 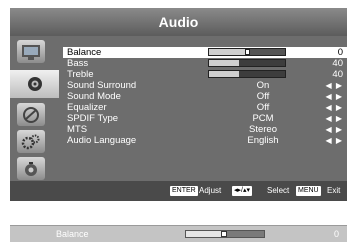 What do you see at coordinates (84, 52) in the screenshot?
I see `balance-label: Balance` at bounding box center [84, 52].